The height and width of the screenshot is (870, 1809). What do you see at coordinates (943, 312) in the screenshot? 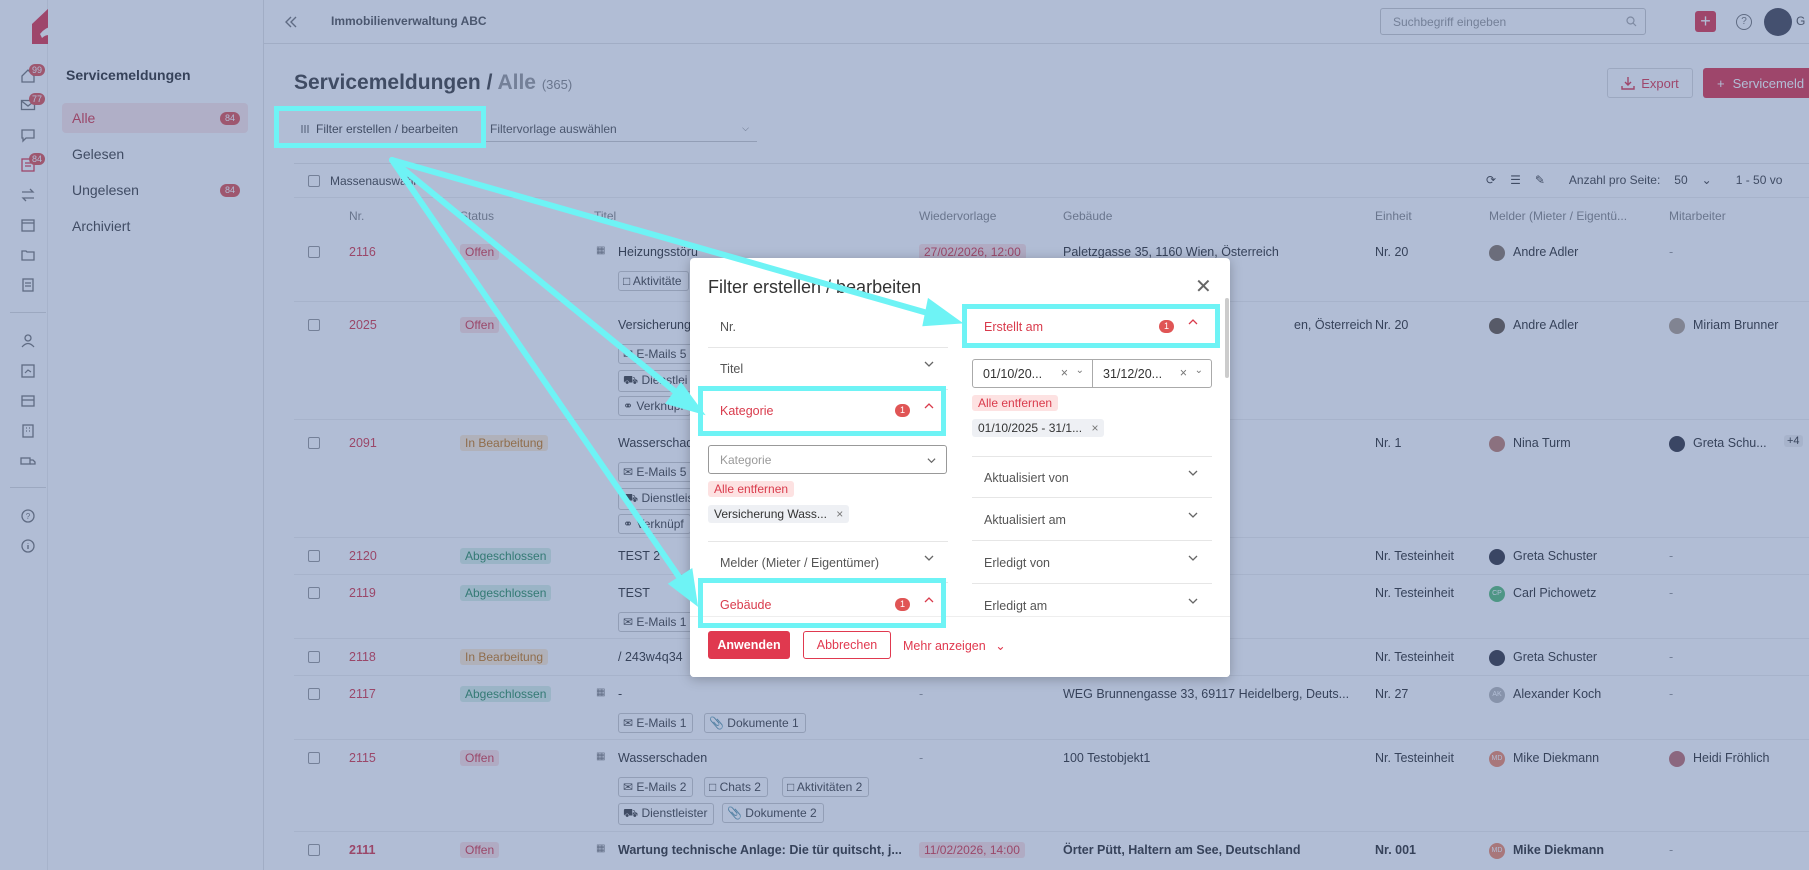
I see `arrowhead-icon` at bounding box center [943, 312].